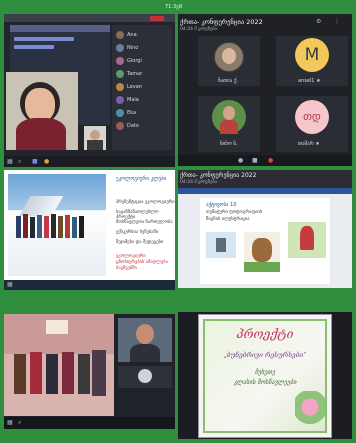 This screenshot has height=443, width=356. I want to click on mic-icon: ●, so click(240, 160).